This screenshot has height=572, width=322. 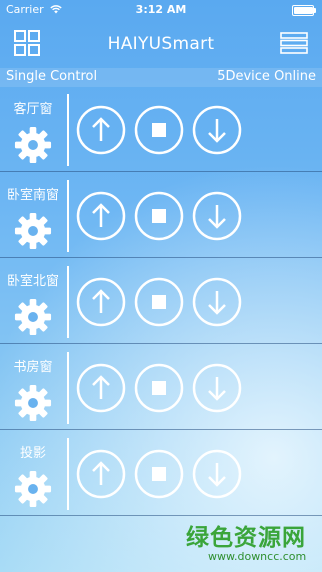 What do you see at coordinates (32, 281) in the screenshot?
I see `device-name: 卧室北窗` at bounding box center [32, 281].